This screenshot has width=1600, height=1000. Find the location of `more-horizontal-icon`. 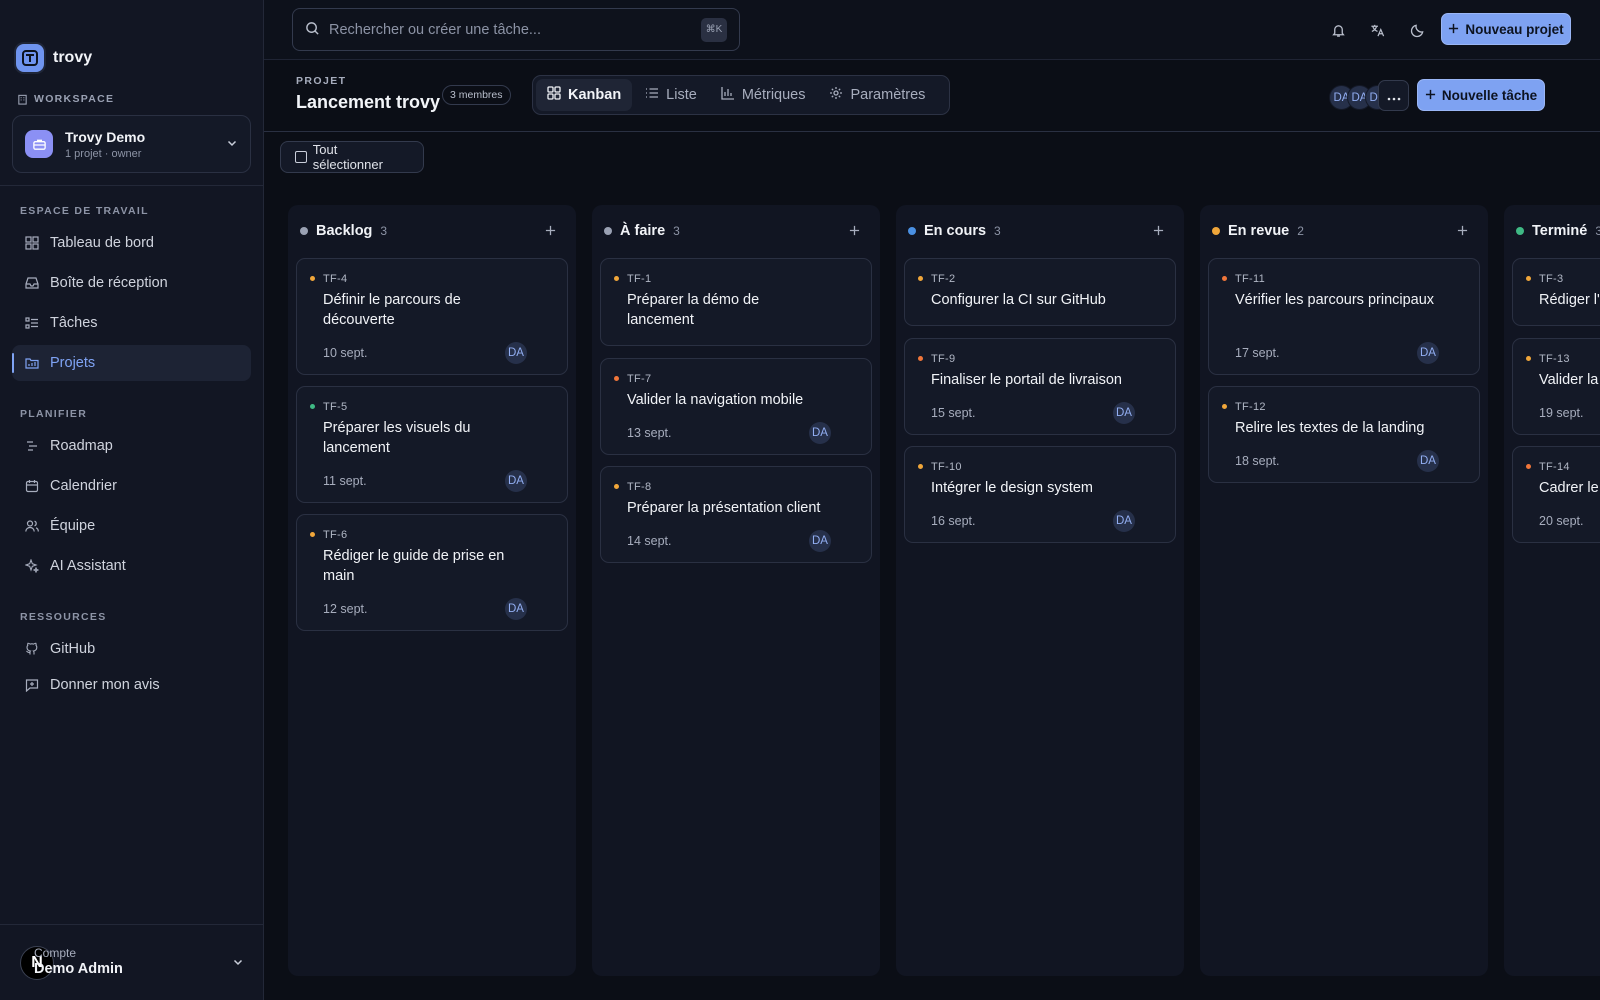

more-horizontal-icon is located at coordinates (1394, 96).